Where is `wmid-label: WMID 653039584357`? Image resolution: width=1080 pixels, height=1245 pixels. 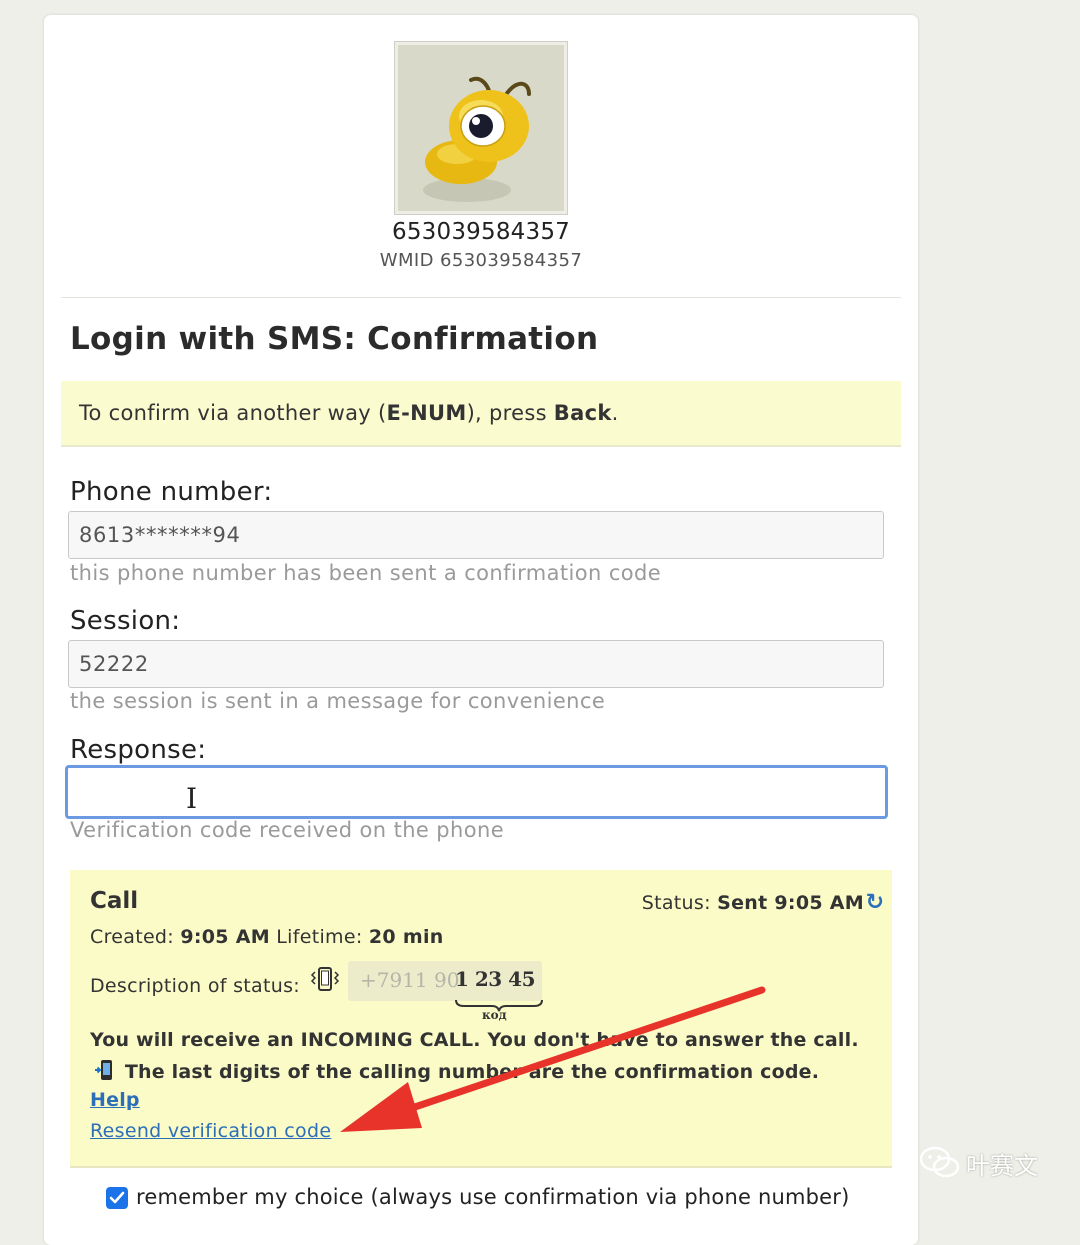
wmid-label: WMID 653039584357 is located at coordinates (481, 260).